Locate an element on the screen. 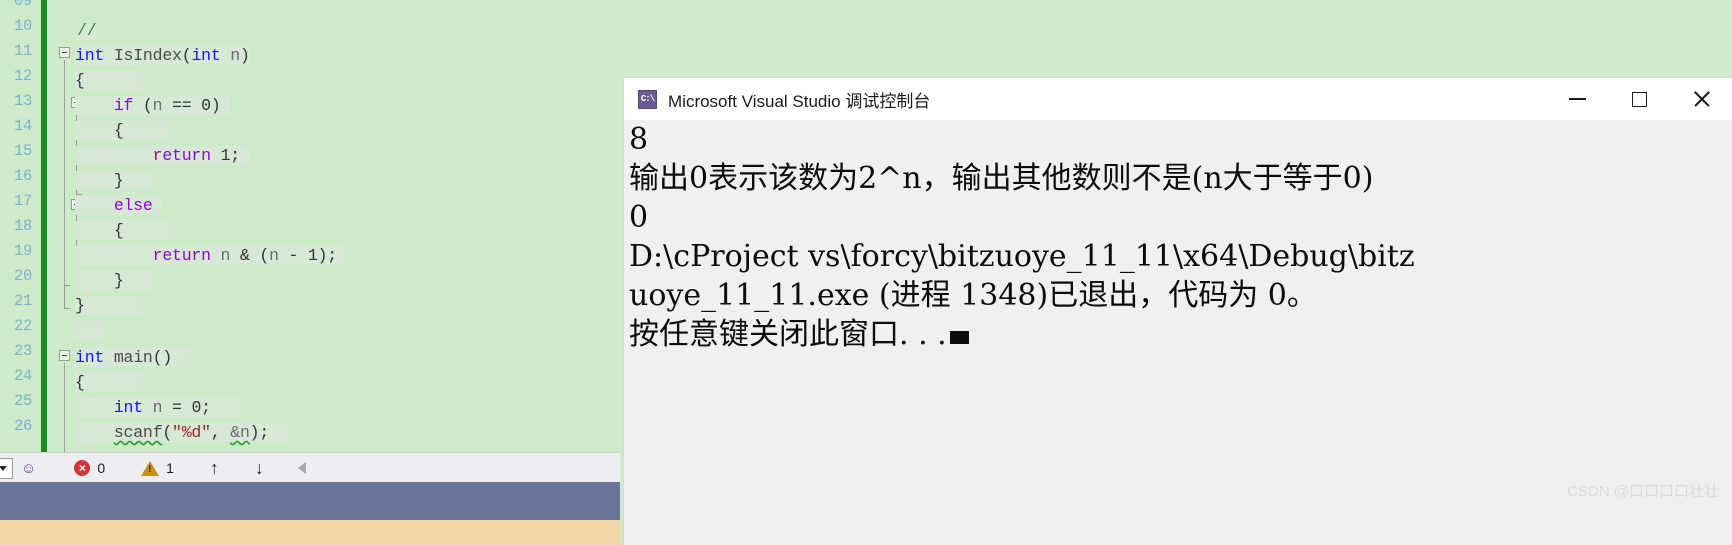 The image size is (1732, 545). console-output-line: 0 is located at coordinates (639, 217).